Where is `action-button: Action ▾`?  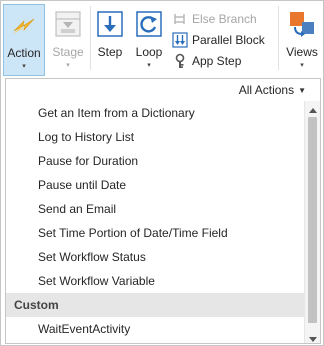
action-button: Action ▾ is located at coordinates (24, 40).